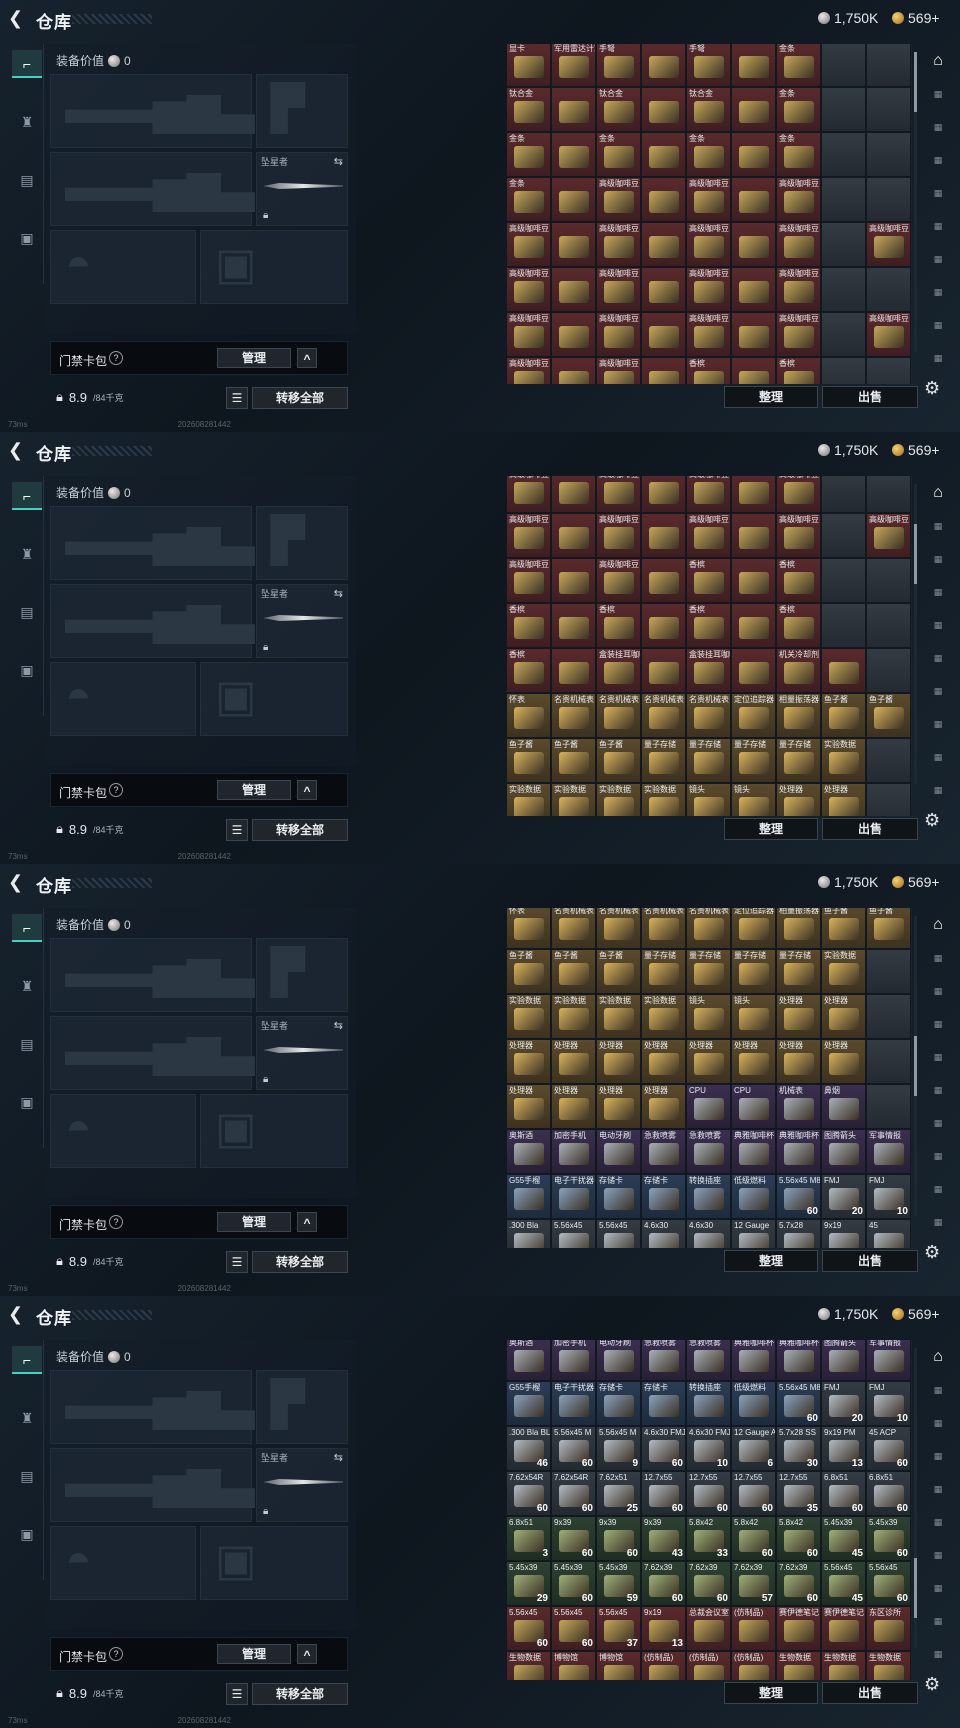 This screenshot has height=1728, width=960. I want to click on inventory-cell: 4.6x30 FMJ 10, so click(708, 1448).